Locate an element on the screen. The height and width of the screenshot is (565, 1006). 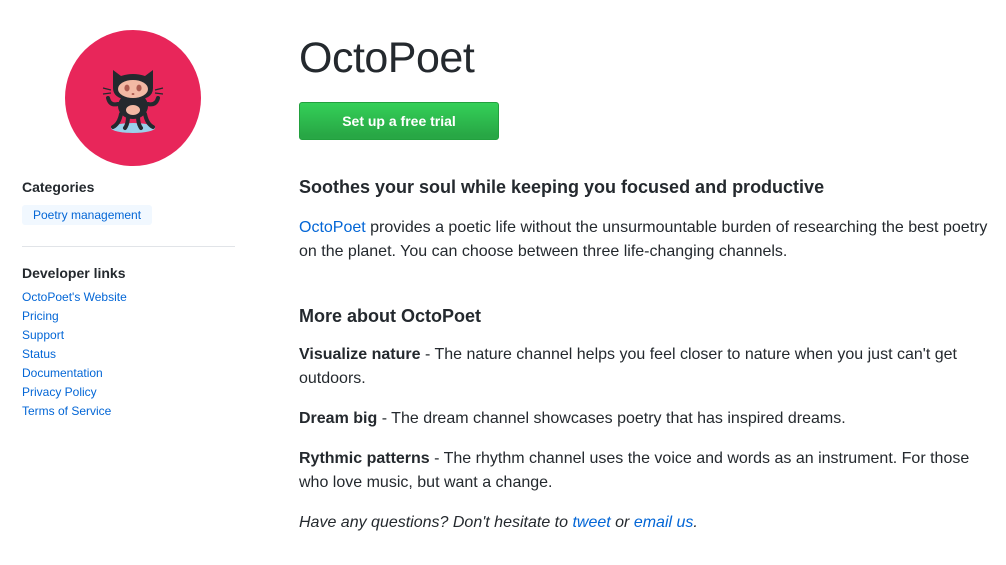
feature-title: Rythmic patterns is located at coordinates (364, 458).